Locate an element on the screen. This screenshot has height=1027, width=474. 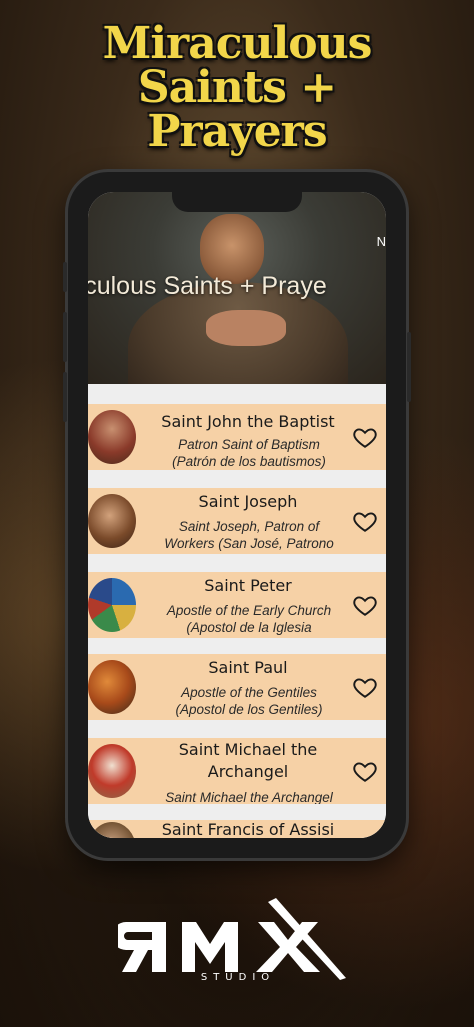
saint-name: Saint Francis of Assisi is located at coordinates (248, 829).